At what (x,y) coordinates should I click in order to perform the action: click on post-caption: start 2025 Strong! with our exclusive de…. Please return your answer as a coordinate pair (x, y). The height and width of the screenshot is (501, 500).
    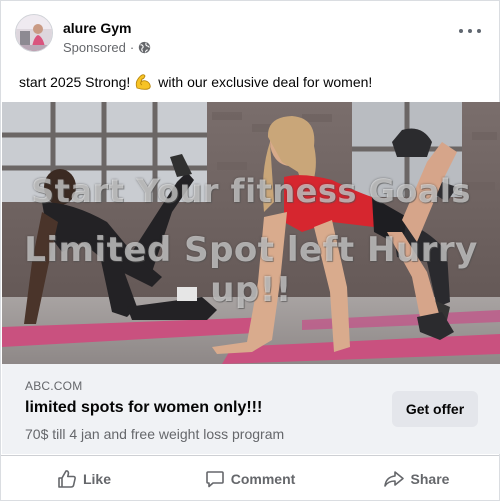
    Looking at the image, I should click on (195, 82).